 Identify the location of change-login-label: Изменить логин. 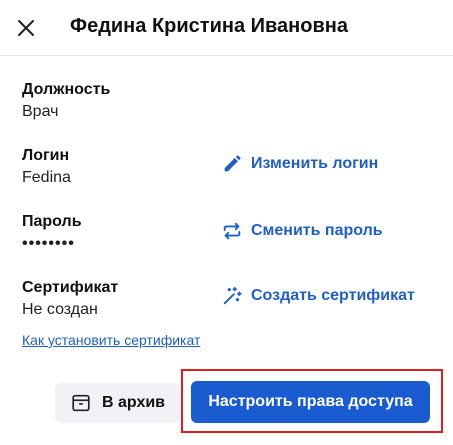
(315, 163).